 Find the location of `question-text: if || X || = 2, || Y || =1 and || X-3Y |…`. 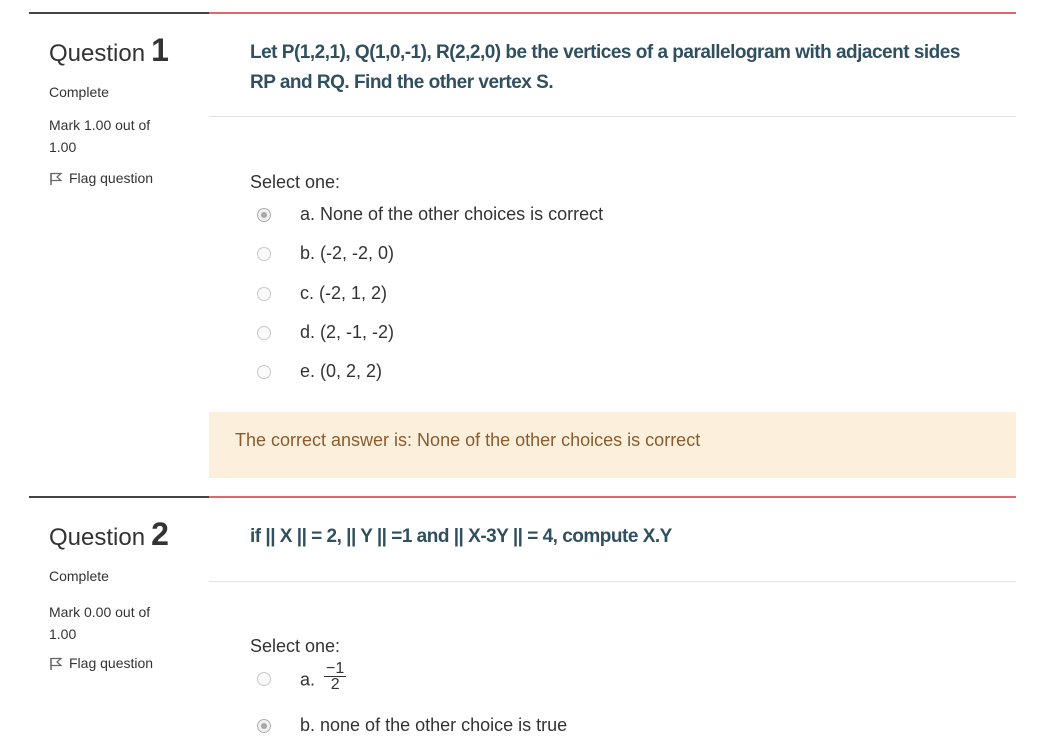

question-text: if || X || = 2, || Y || =1 and || X-3Y |… is located at coordinates (461, 536).